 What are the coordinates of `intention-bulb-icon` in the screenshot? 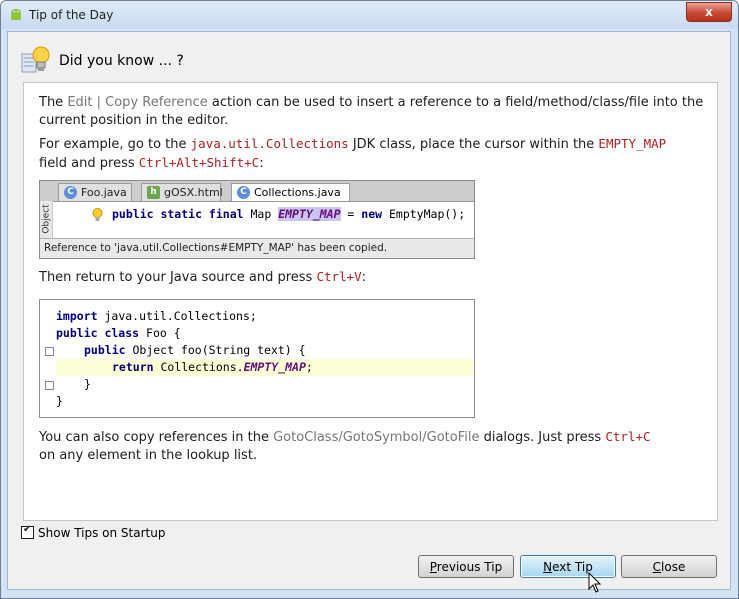 It's located at (97, 214).